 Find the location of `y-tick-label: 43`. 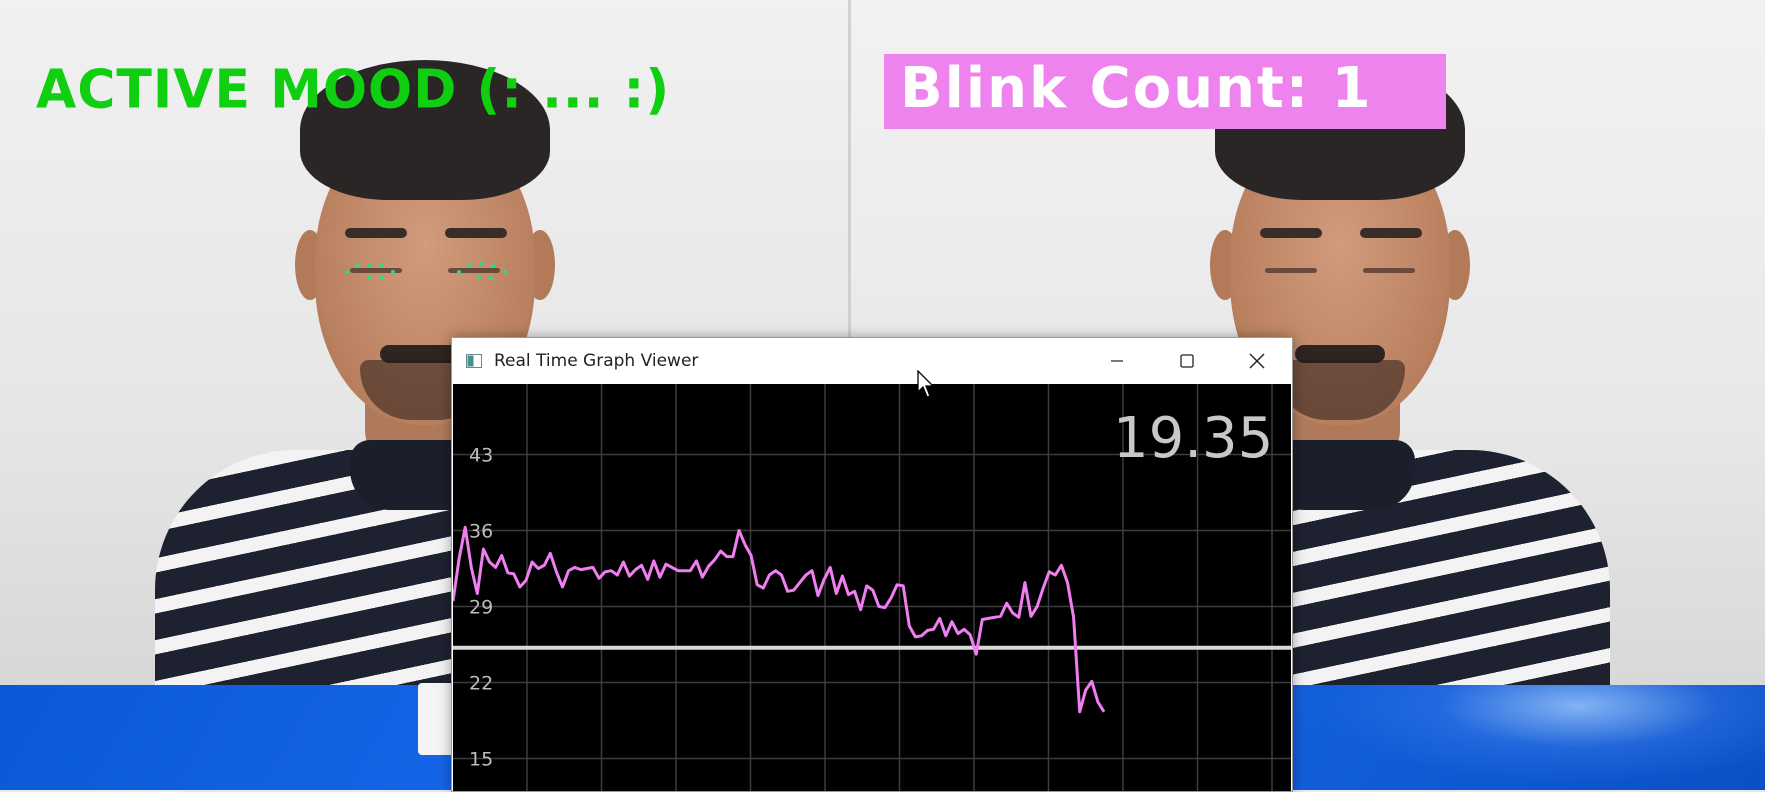

y-tick-label: 43 is located at coordinates (481, 456).